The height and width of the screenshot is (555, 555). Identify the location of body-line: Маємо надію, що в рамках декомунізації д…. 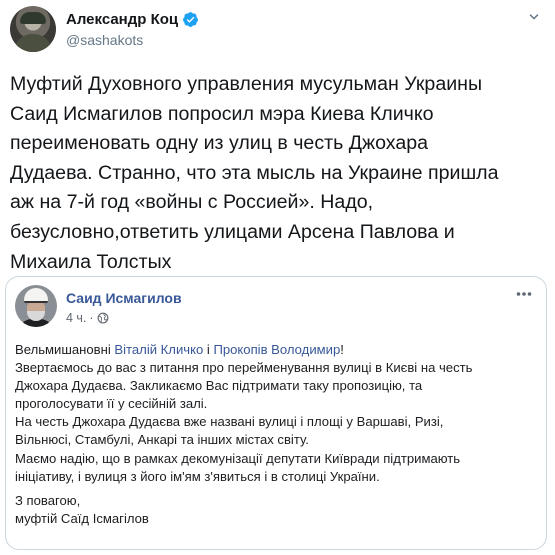
(238, 458).